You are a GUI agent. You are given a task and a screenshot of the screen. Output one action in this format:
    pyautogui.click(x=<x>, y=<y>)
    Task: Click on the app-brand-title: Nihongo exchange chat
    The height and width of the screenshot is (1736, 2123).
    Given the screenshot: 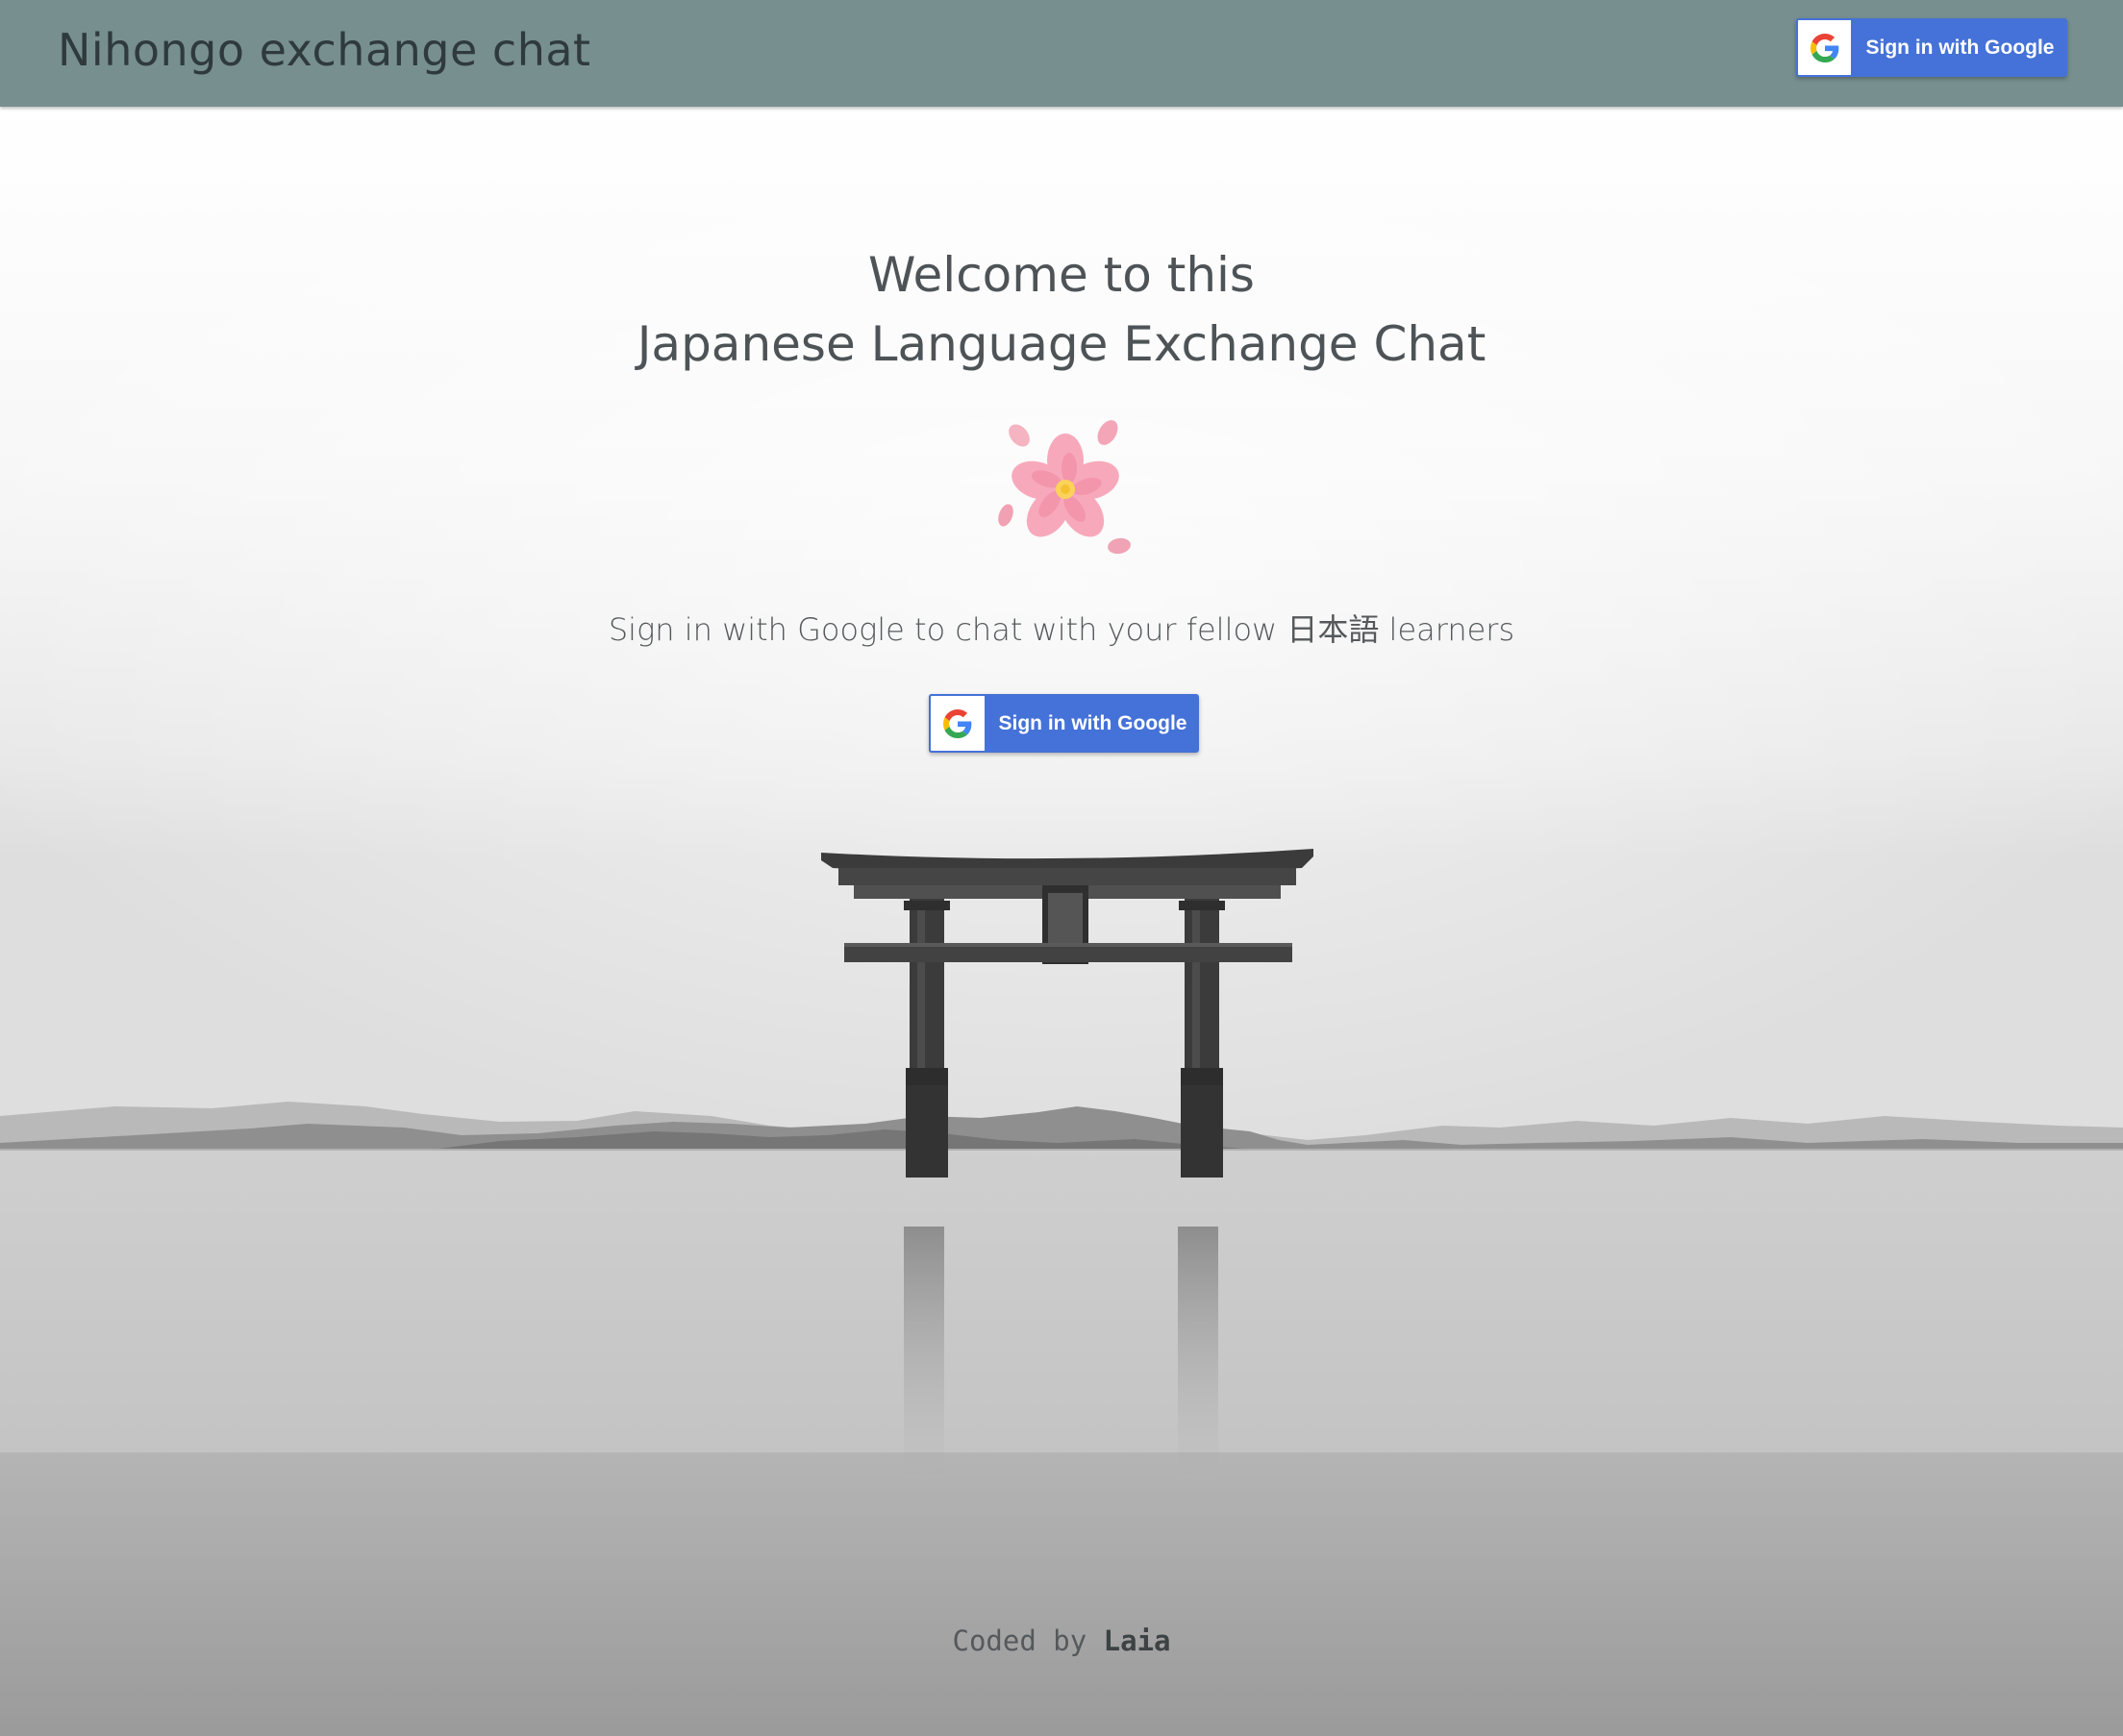 What is the action you would take?
    pyautogui.click(x=324, y=50)
    